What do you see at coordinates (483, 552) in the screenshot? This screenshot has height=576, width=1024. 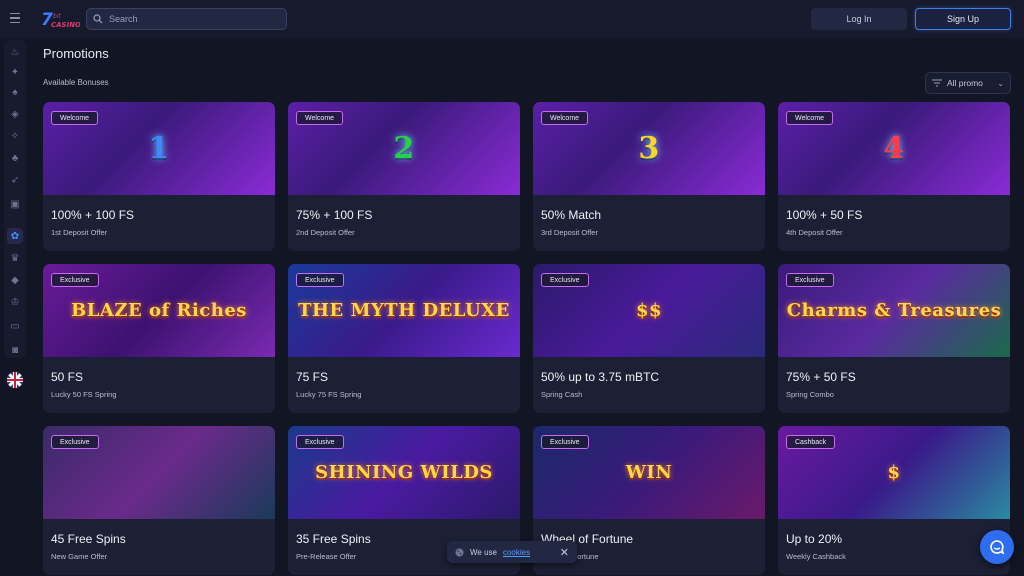 I see `cookie-text: We use` at bounding box center [483, 552].